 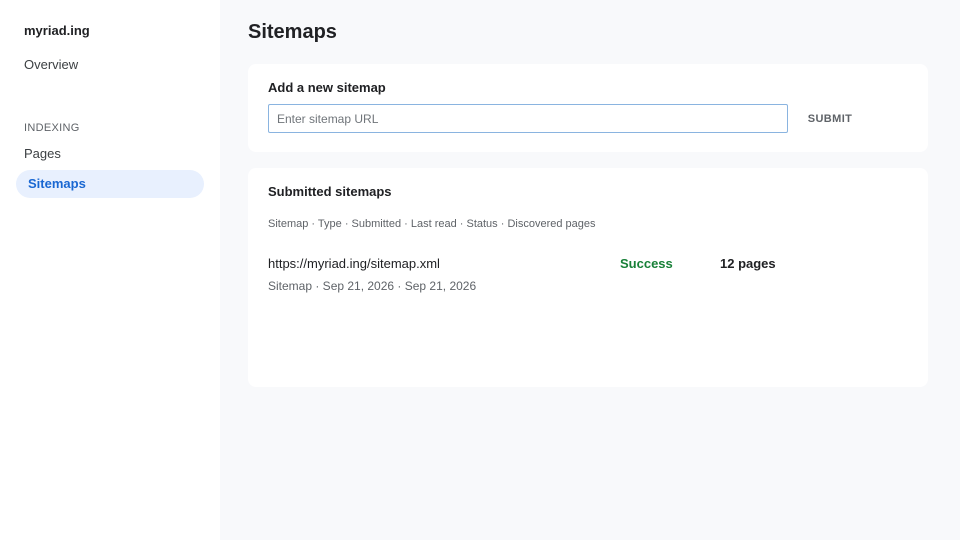 What do you see at coordinates (830, 119) in the screenshot?
I see `submit-button: SUBMIT` at bounding box center [830, 119].